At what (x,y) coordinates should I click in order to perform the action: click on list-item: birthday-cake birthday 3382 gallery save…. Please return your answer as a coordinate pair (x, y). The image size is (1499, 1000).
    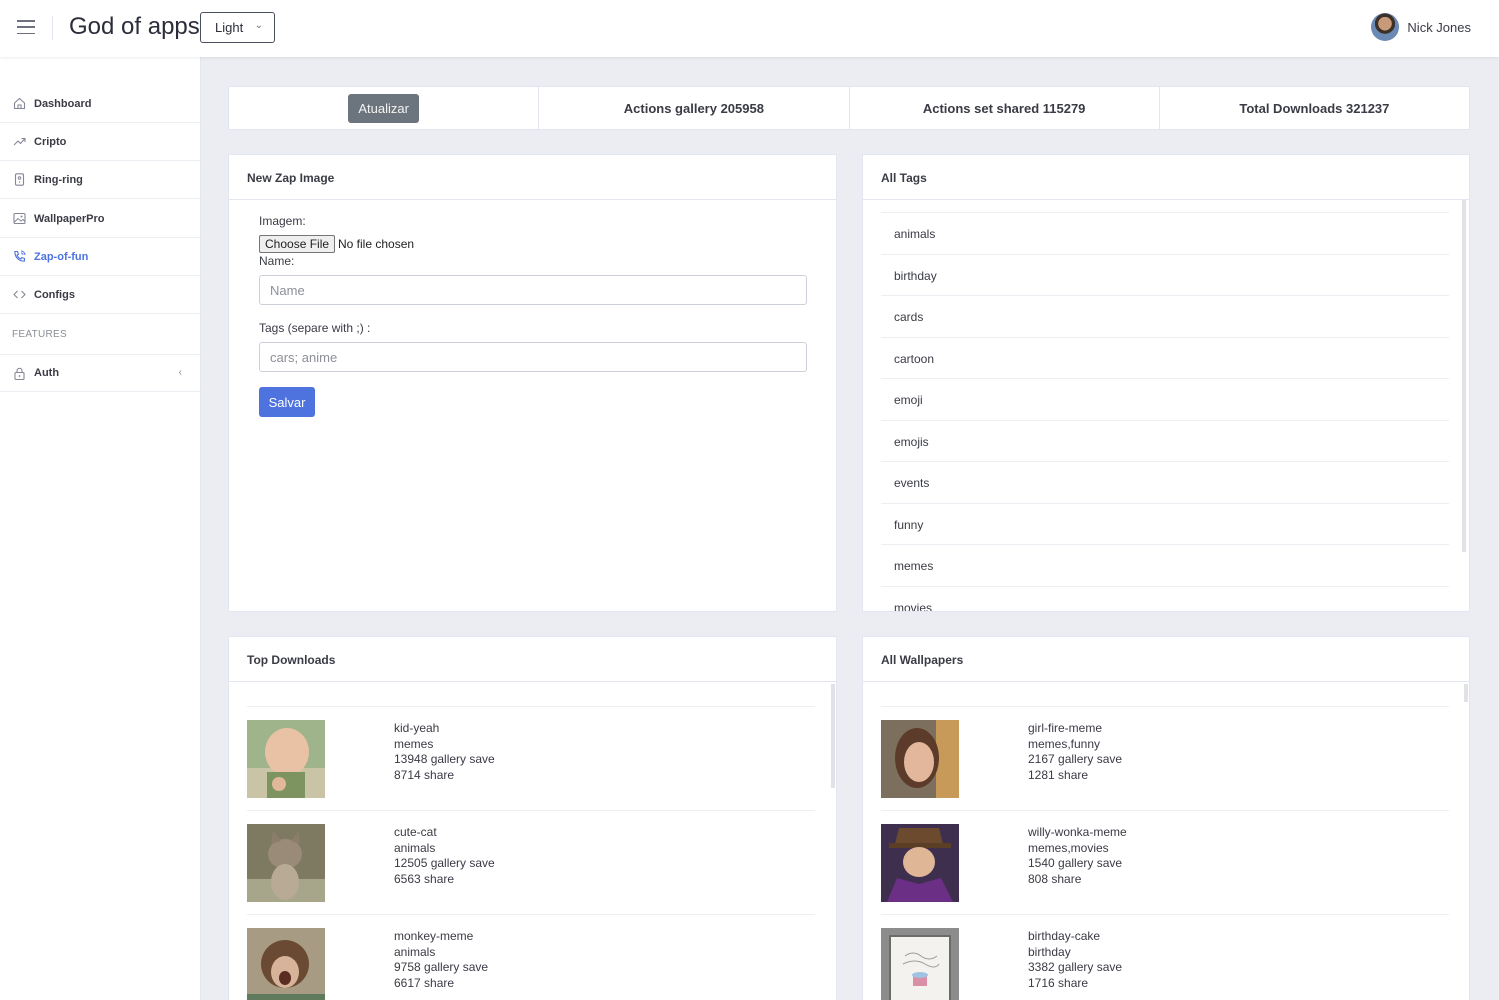
    Looking at the image, I should click on (1165, 957).